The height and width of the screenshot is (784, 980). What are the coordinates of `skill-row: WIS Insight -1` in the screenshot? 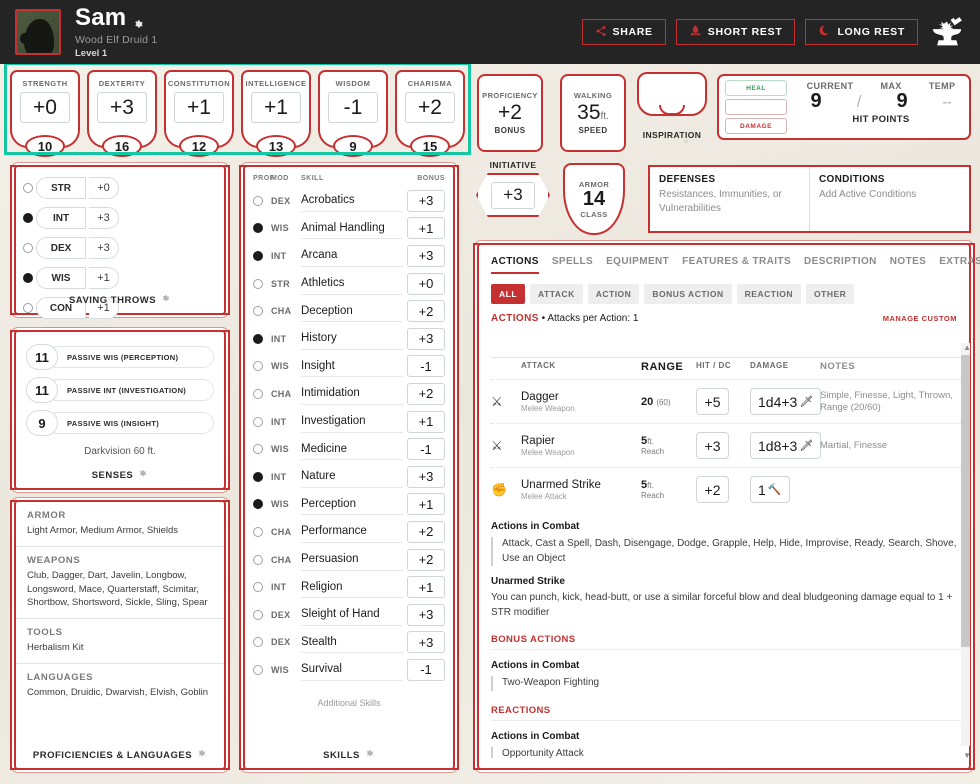 It's located at (349, 367).